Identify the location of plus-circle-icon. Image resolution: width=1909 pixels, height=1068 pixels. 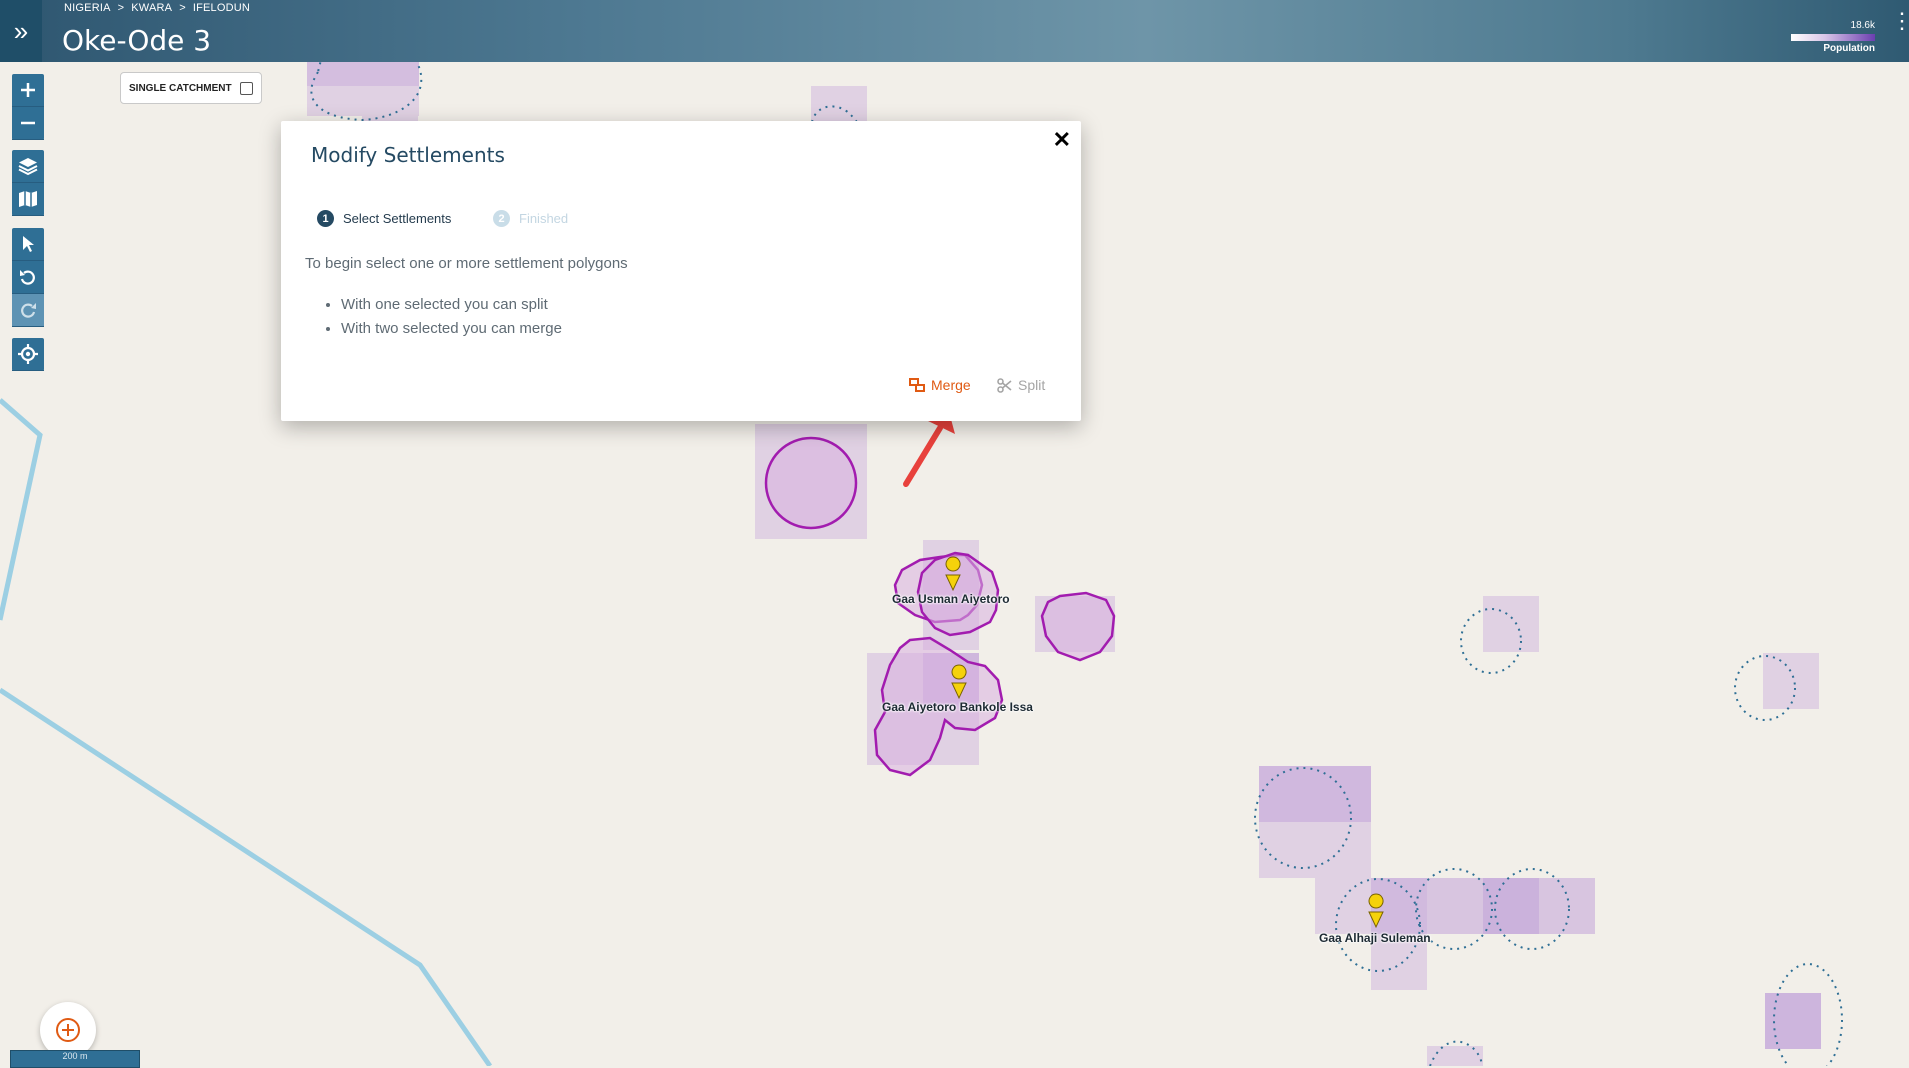
(68, 1030).